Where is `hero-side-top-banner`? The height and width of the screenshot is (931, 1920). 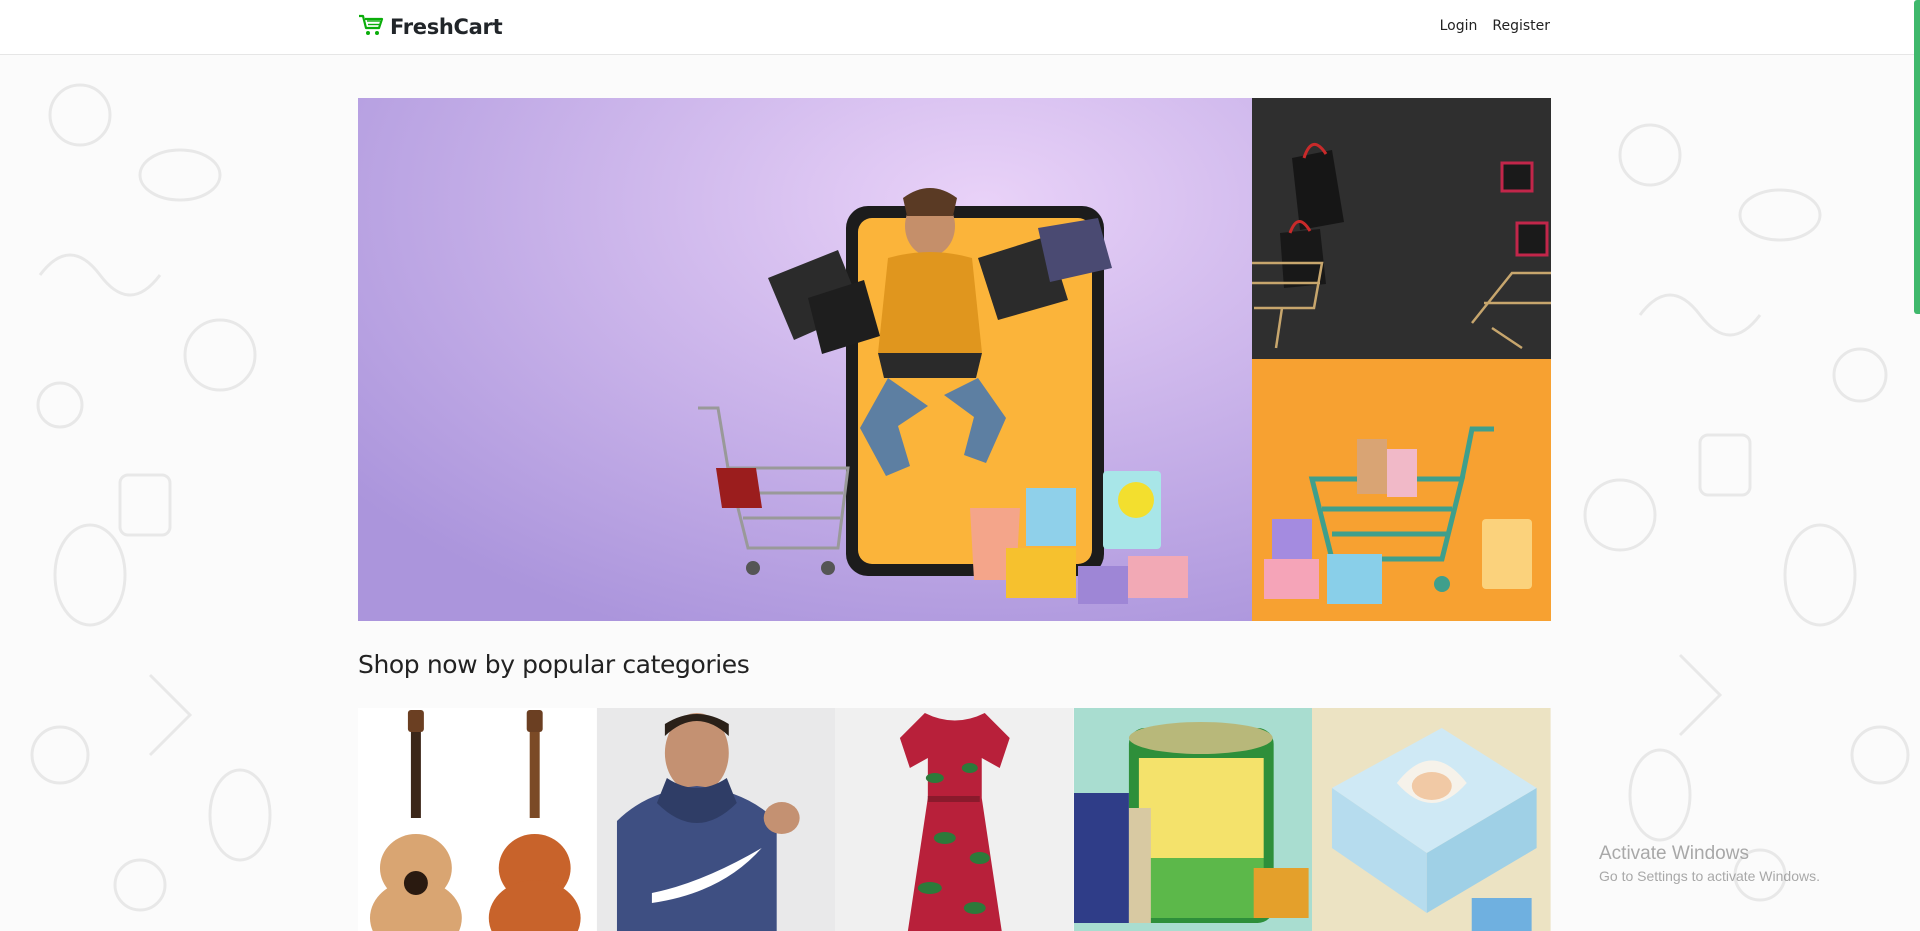
hero-side-top-banner is located at coordinates (1401, 228).